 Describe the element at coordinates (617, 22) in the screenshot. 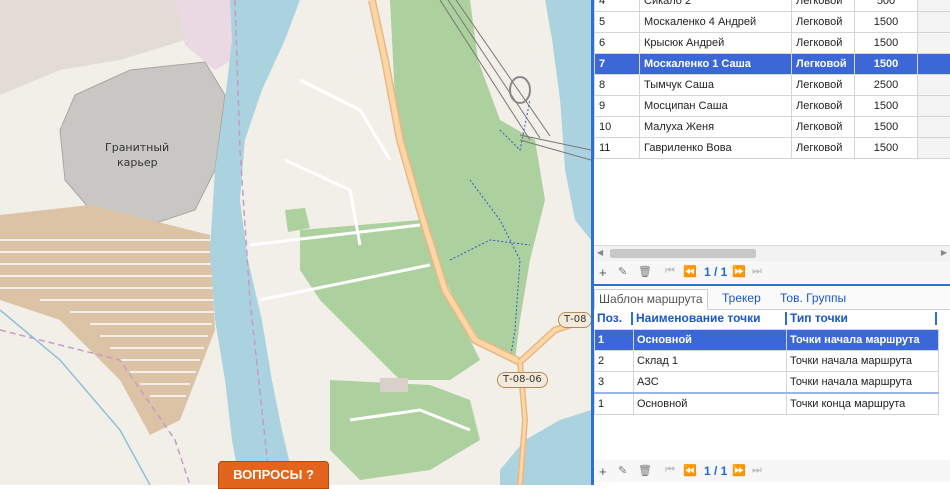

I see `driver-num: 5` at that location.